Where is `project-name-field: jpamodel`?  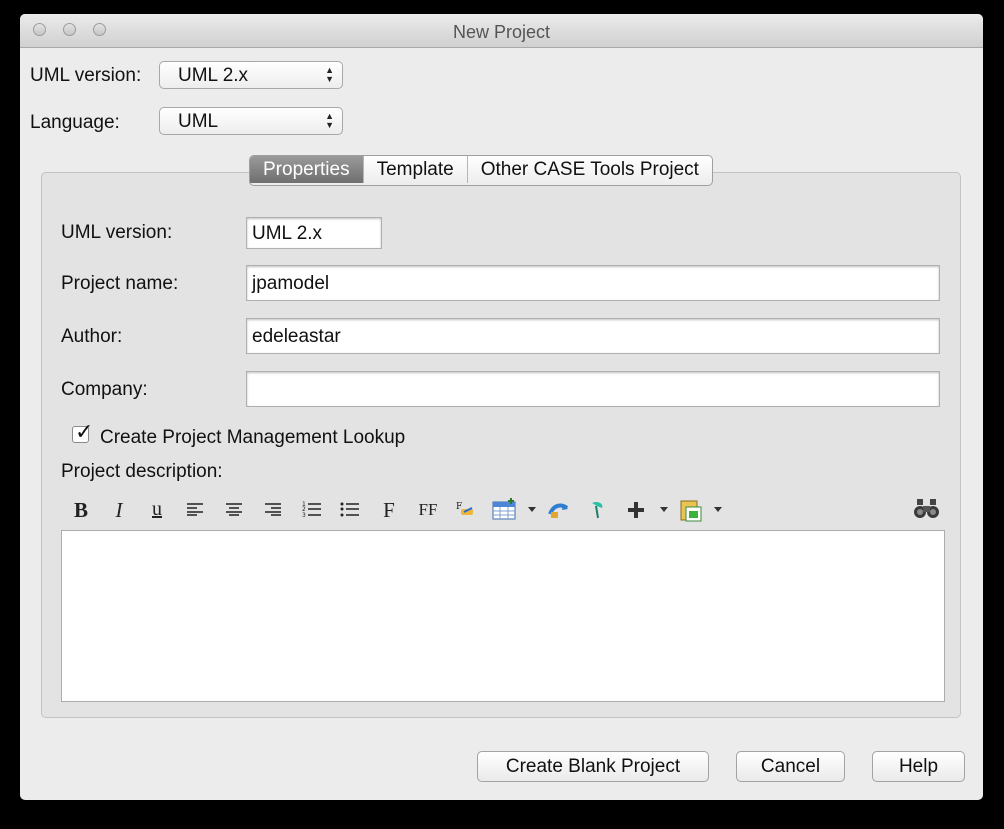 project-name-field: jpamodel is located at coordinates (593, 283).